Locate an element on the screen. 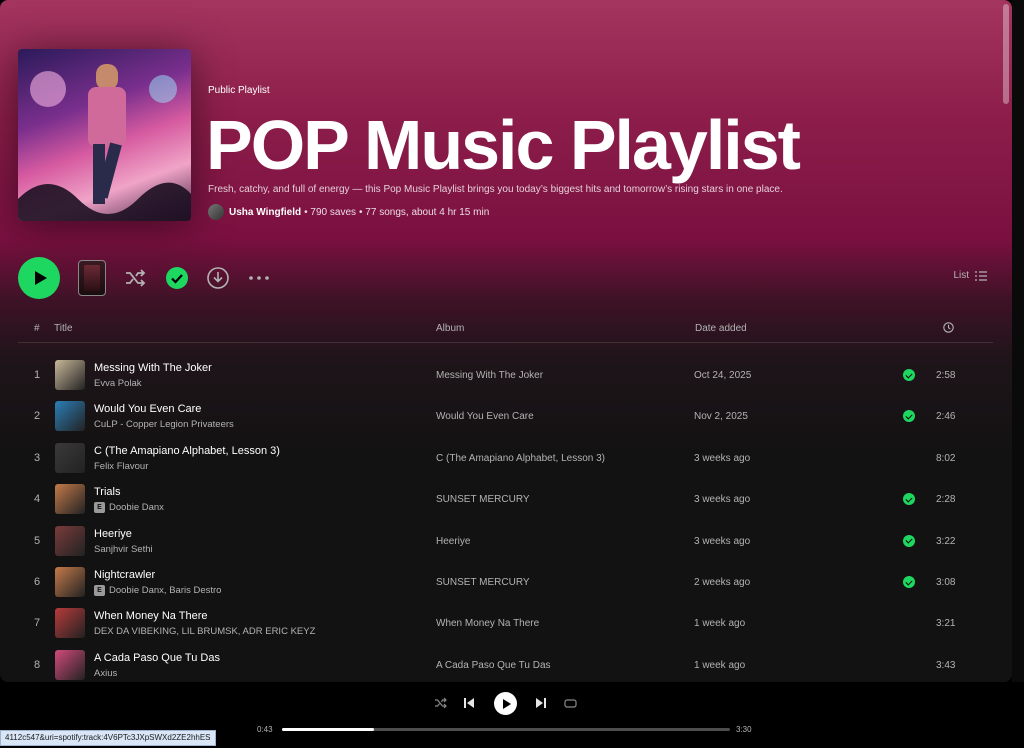 This screenshot has width=1024, height=748. clock-icon is located at coordinates (948, 329).